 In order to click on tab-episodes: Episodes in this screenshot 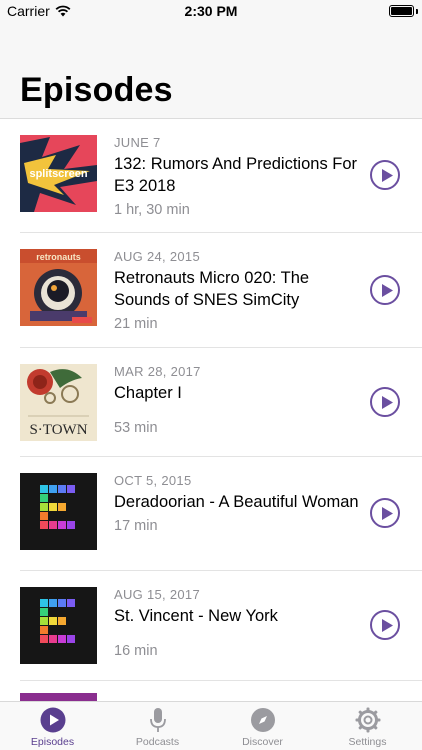, I will do `click(52, 726)`.